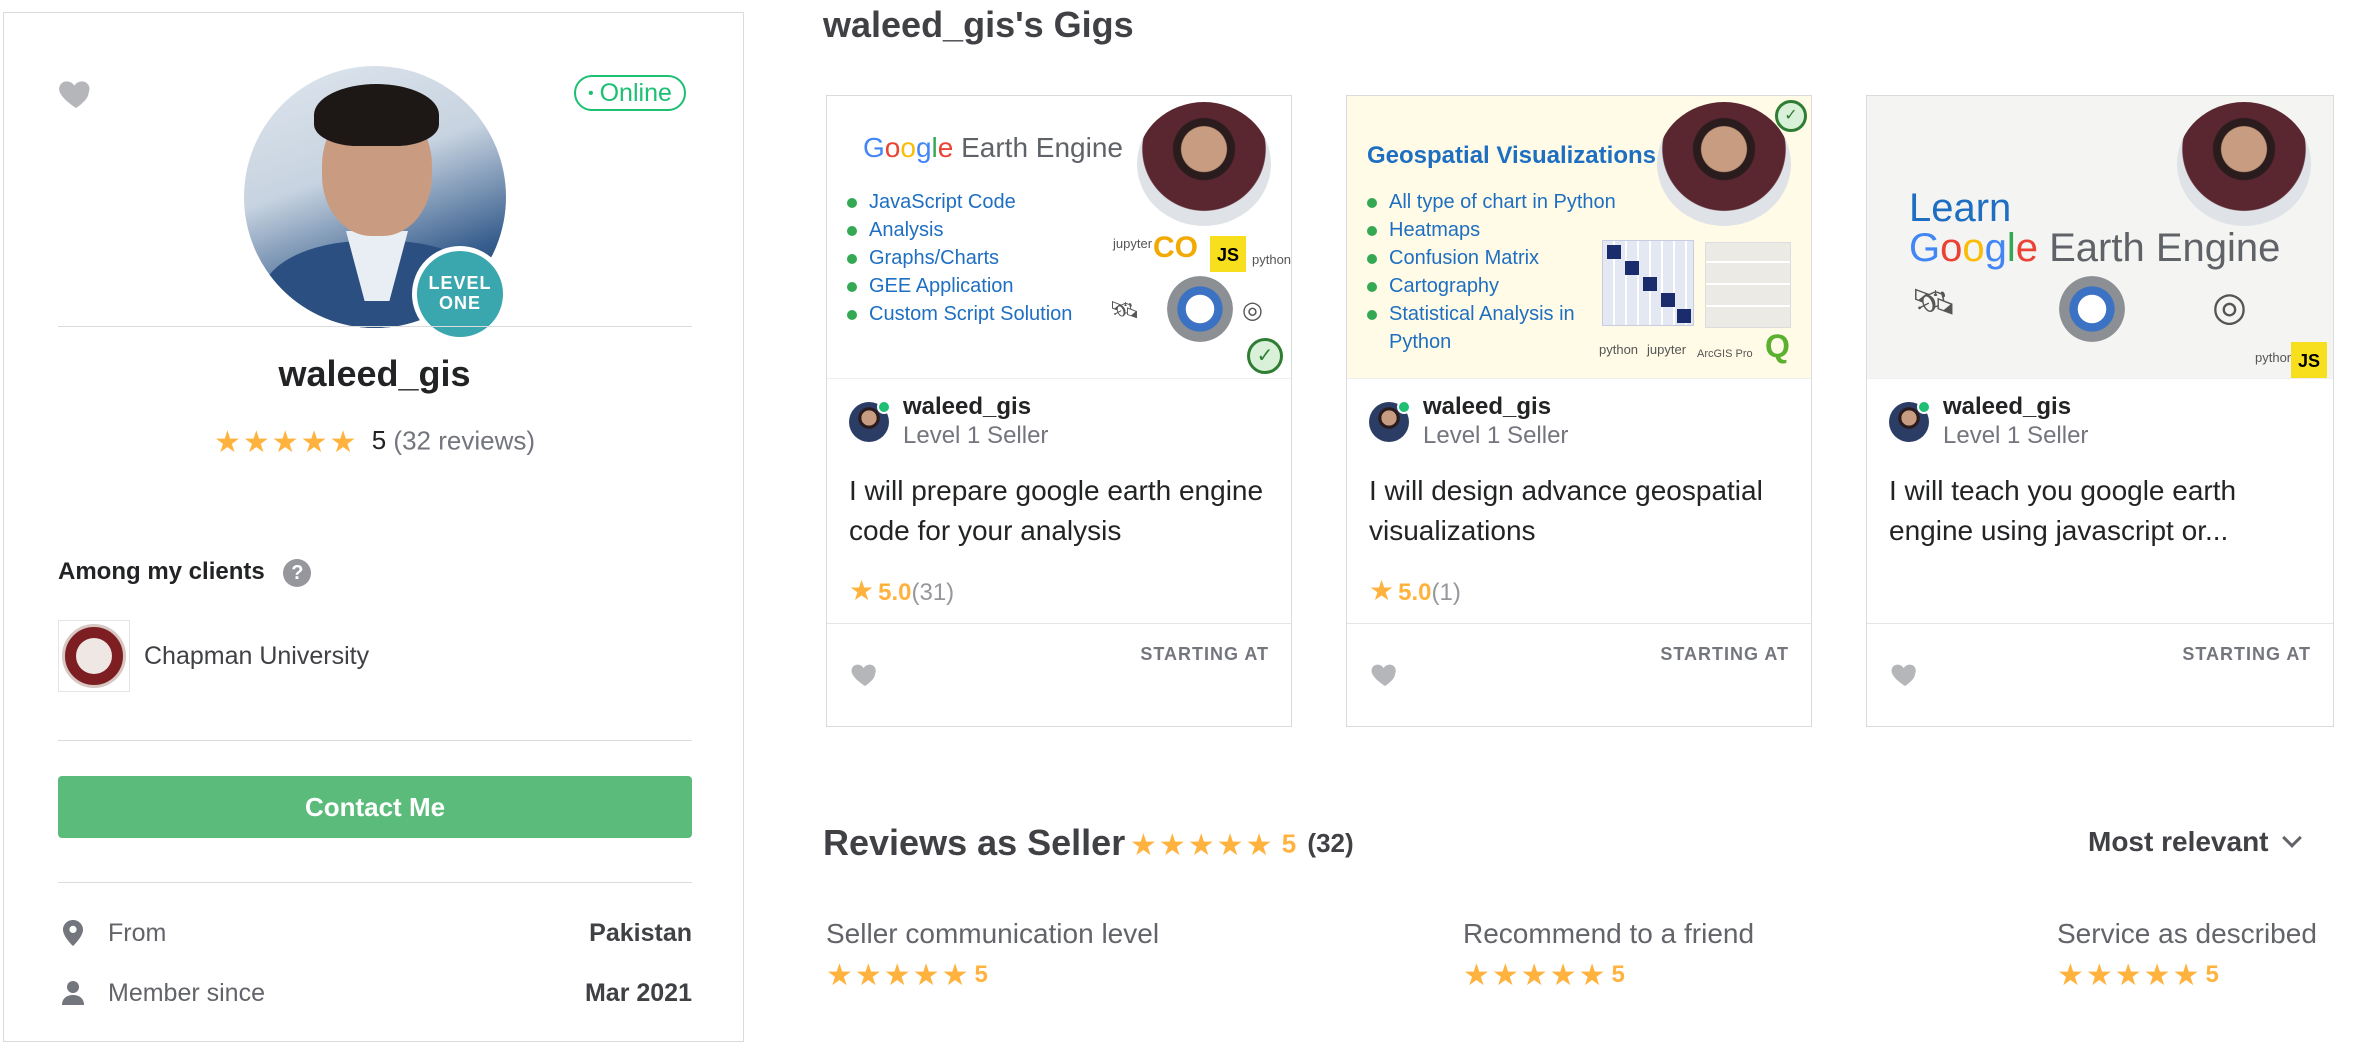 Image resolution: width=2364 pixels, height=1042 pixels. What do you see at coordinates (460, 294) in the screenshot?
I see `level-one-badge: LEVEL ONE` at bounding box center [460, 294].